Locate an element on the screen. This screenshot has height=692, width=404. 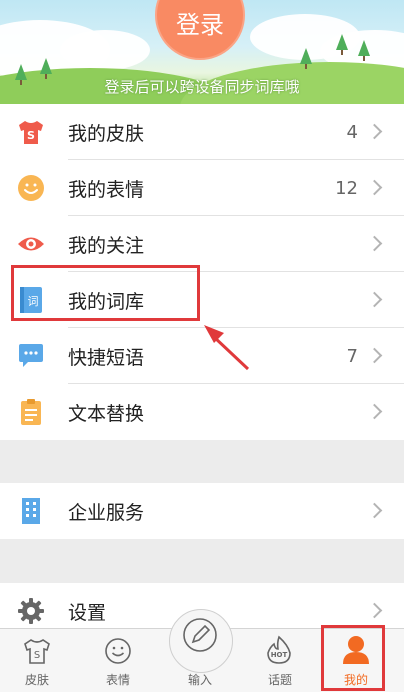
tshirt-icon: S is located at coordinates (31, 132).